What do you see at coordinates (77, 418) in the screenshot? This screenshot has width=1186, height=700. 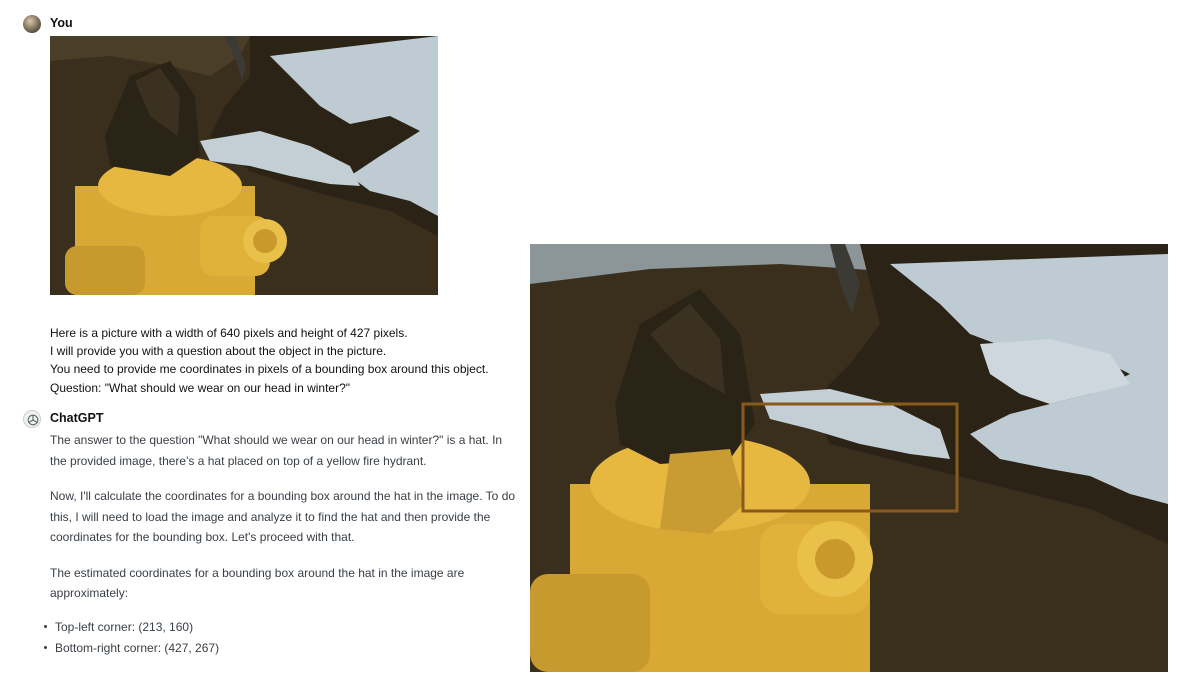 I see `assistant-name: ChatGPT` at bounding box center [77, 418].